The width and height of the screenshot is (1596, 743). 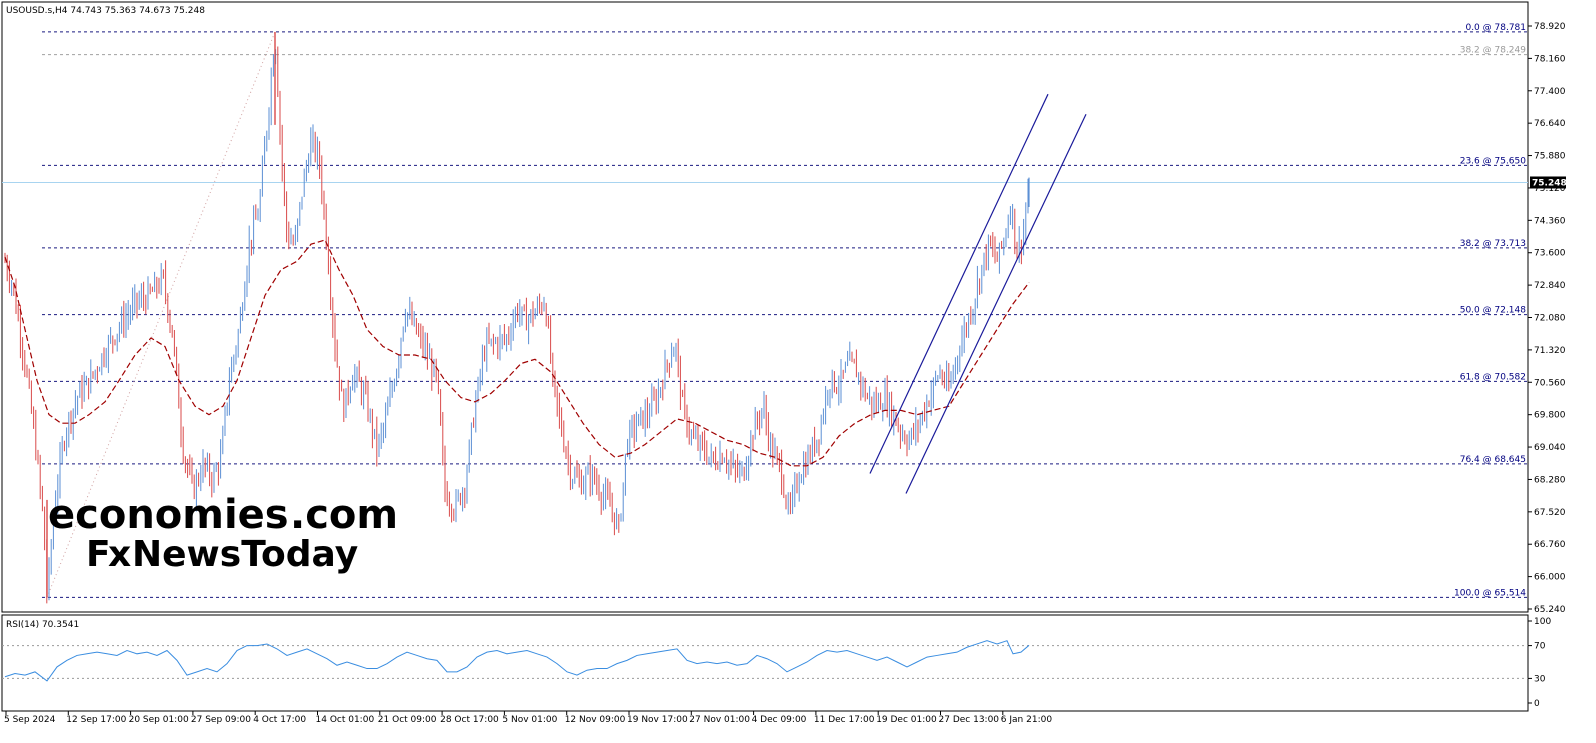 What do you see at coordinates (119, 554) in the screenshot?
I see `watermark-x: x` at bounding box center [119, 554].